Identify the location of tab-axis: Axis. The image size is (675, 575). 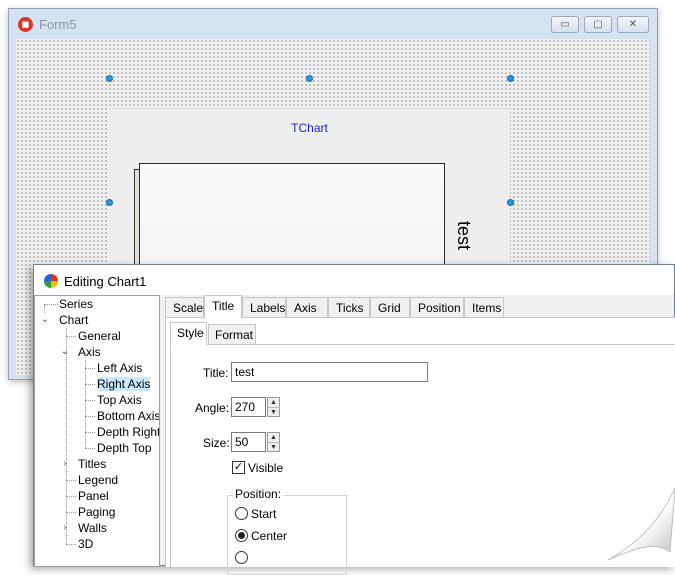
(307, 307).